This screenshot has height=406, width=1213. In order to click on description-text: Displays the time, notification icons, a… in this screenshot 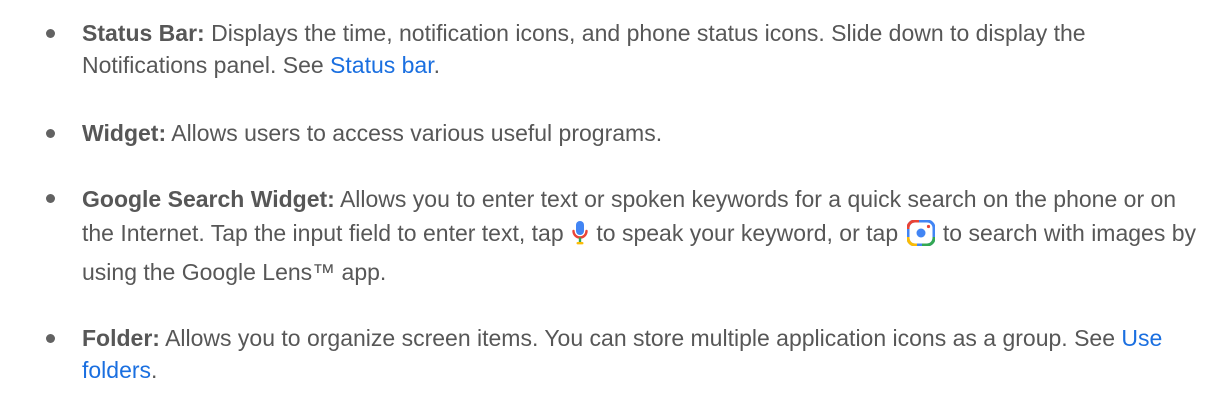, I will do `click(584, 49)`.